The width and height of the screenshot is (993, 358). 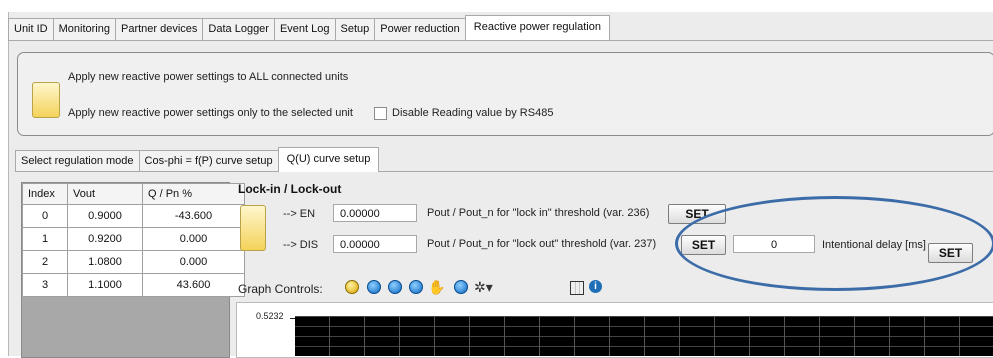 I want to click on table-cell: 0.9200, so click(x=105, y=239).